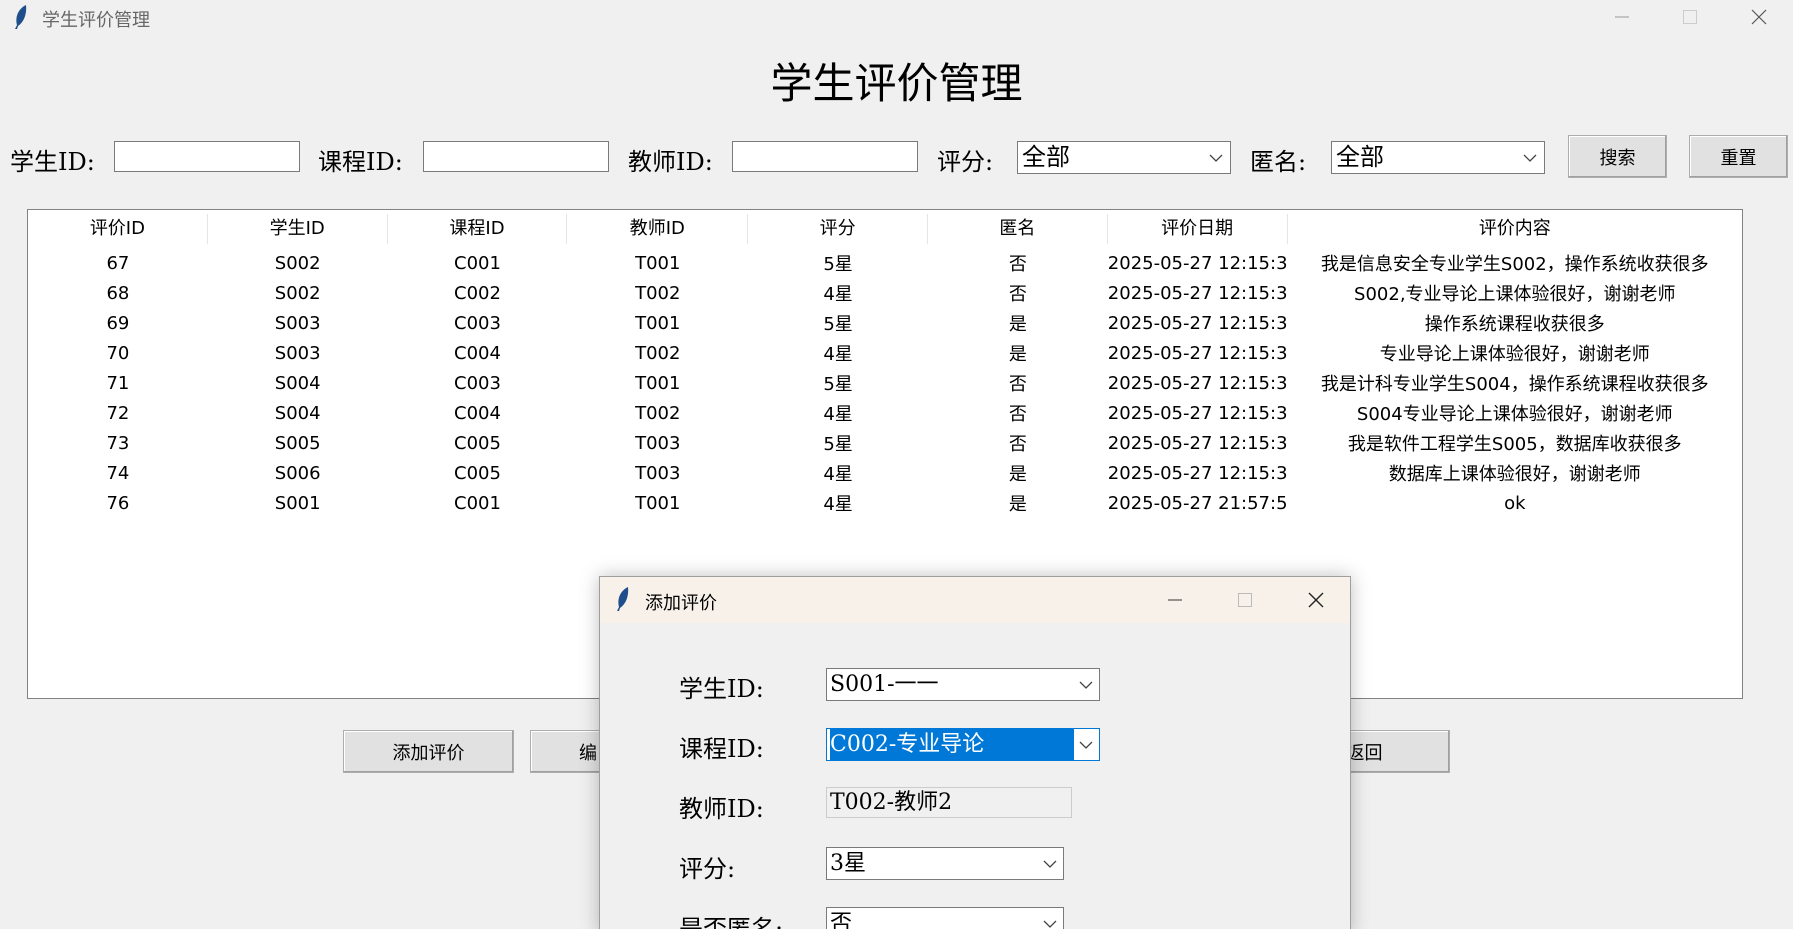  Describe the element at coordinates (1738, 156) in the screenshot. I see `reset-button: 重置` at that location.